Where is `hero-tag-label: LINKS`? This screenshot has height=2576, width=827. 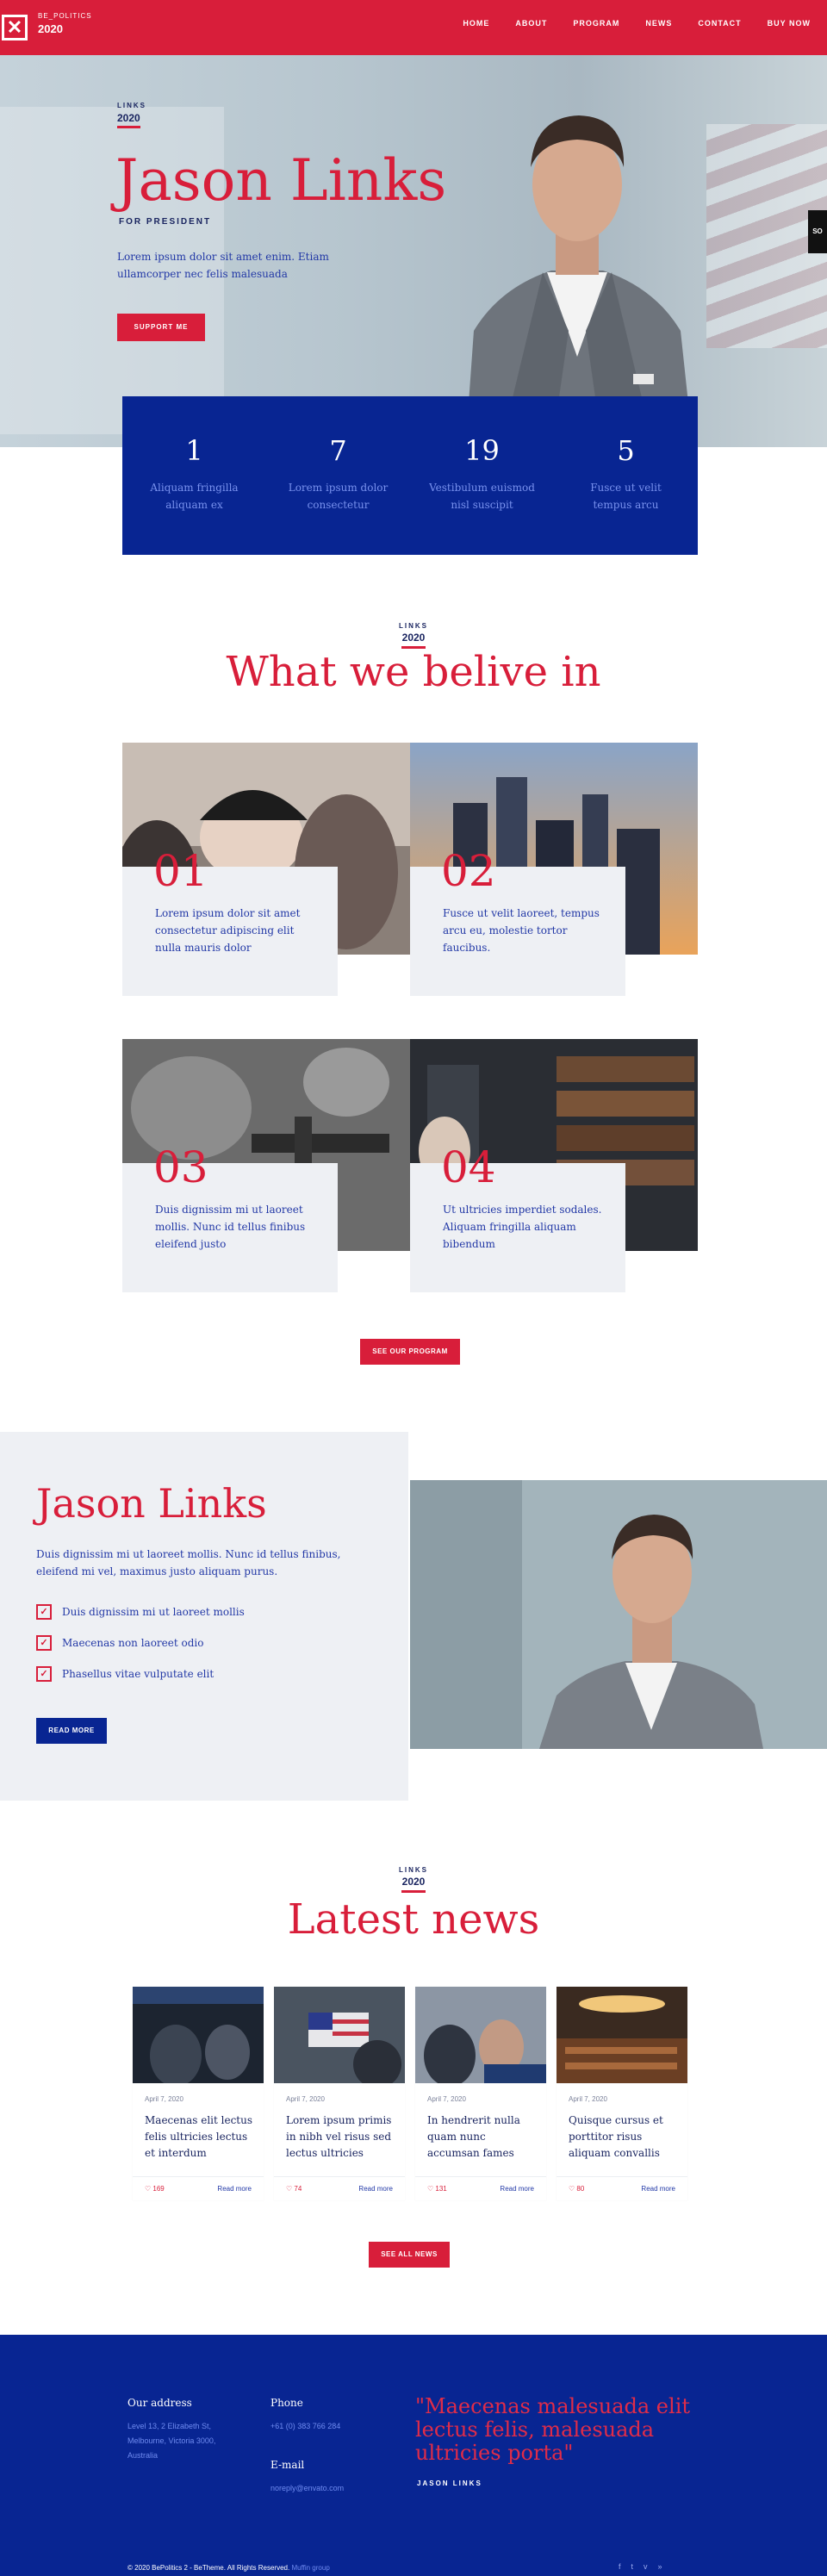
hero-tag-label: LINKS is located at coordinates (132, 106).